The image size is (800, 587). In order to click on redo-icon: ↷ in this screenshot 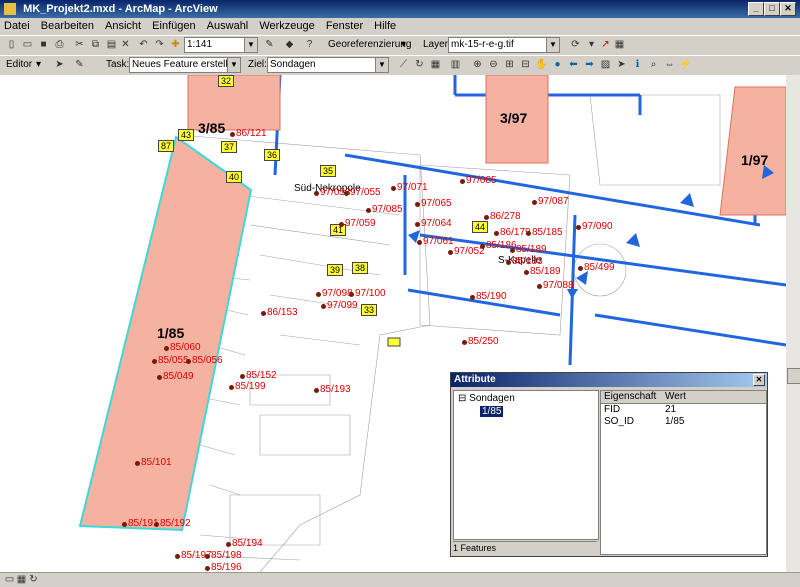, I will do `click(159, 45)`.